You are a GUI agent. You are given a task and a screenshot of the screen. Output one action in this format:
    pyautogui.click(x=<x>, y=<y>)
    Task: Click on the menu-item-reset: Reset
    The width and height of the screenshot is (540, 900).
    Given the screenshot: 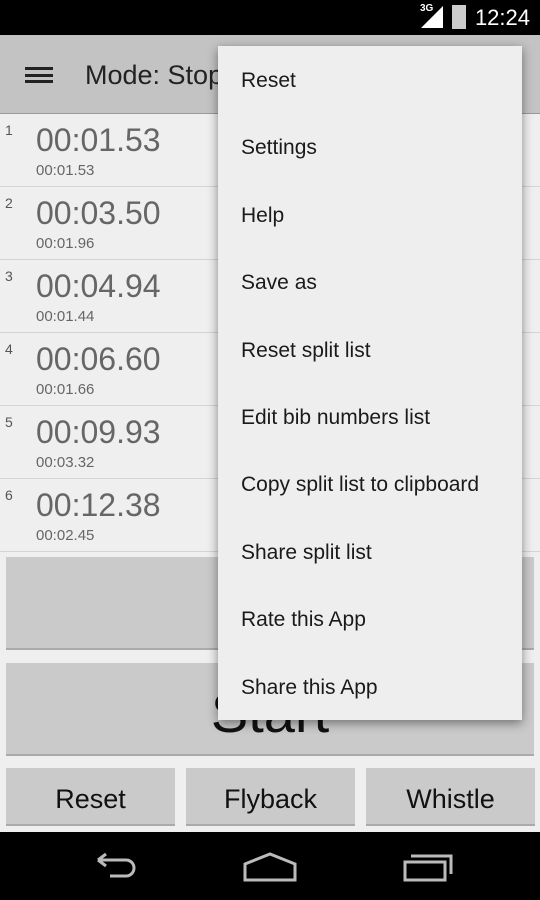 What is the action you would take?
    pyautogui.click(x=370, y=79)
    